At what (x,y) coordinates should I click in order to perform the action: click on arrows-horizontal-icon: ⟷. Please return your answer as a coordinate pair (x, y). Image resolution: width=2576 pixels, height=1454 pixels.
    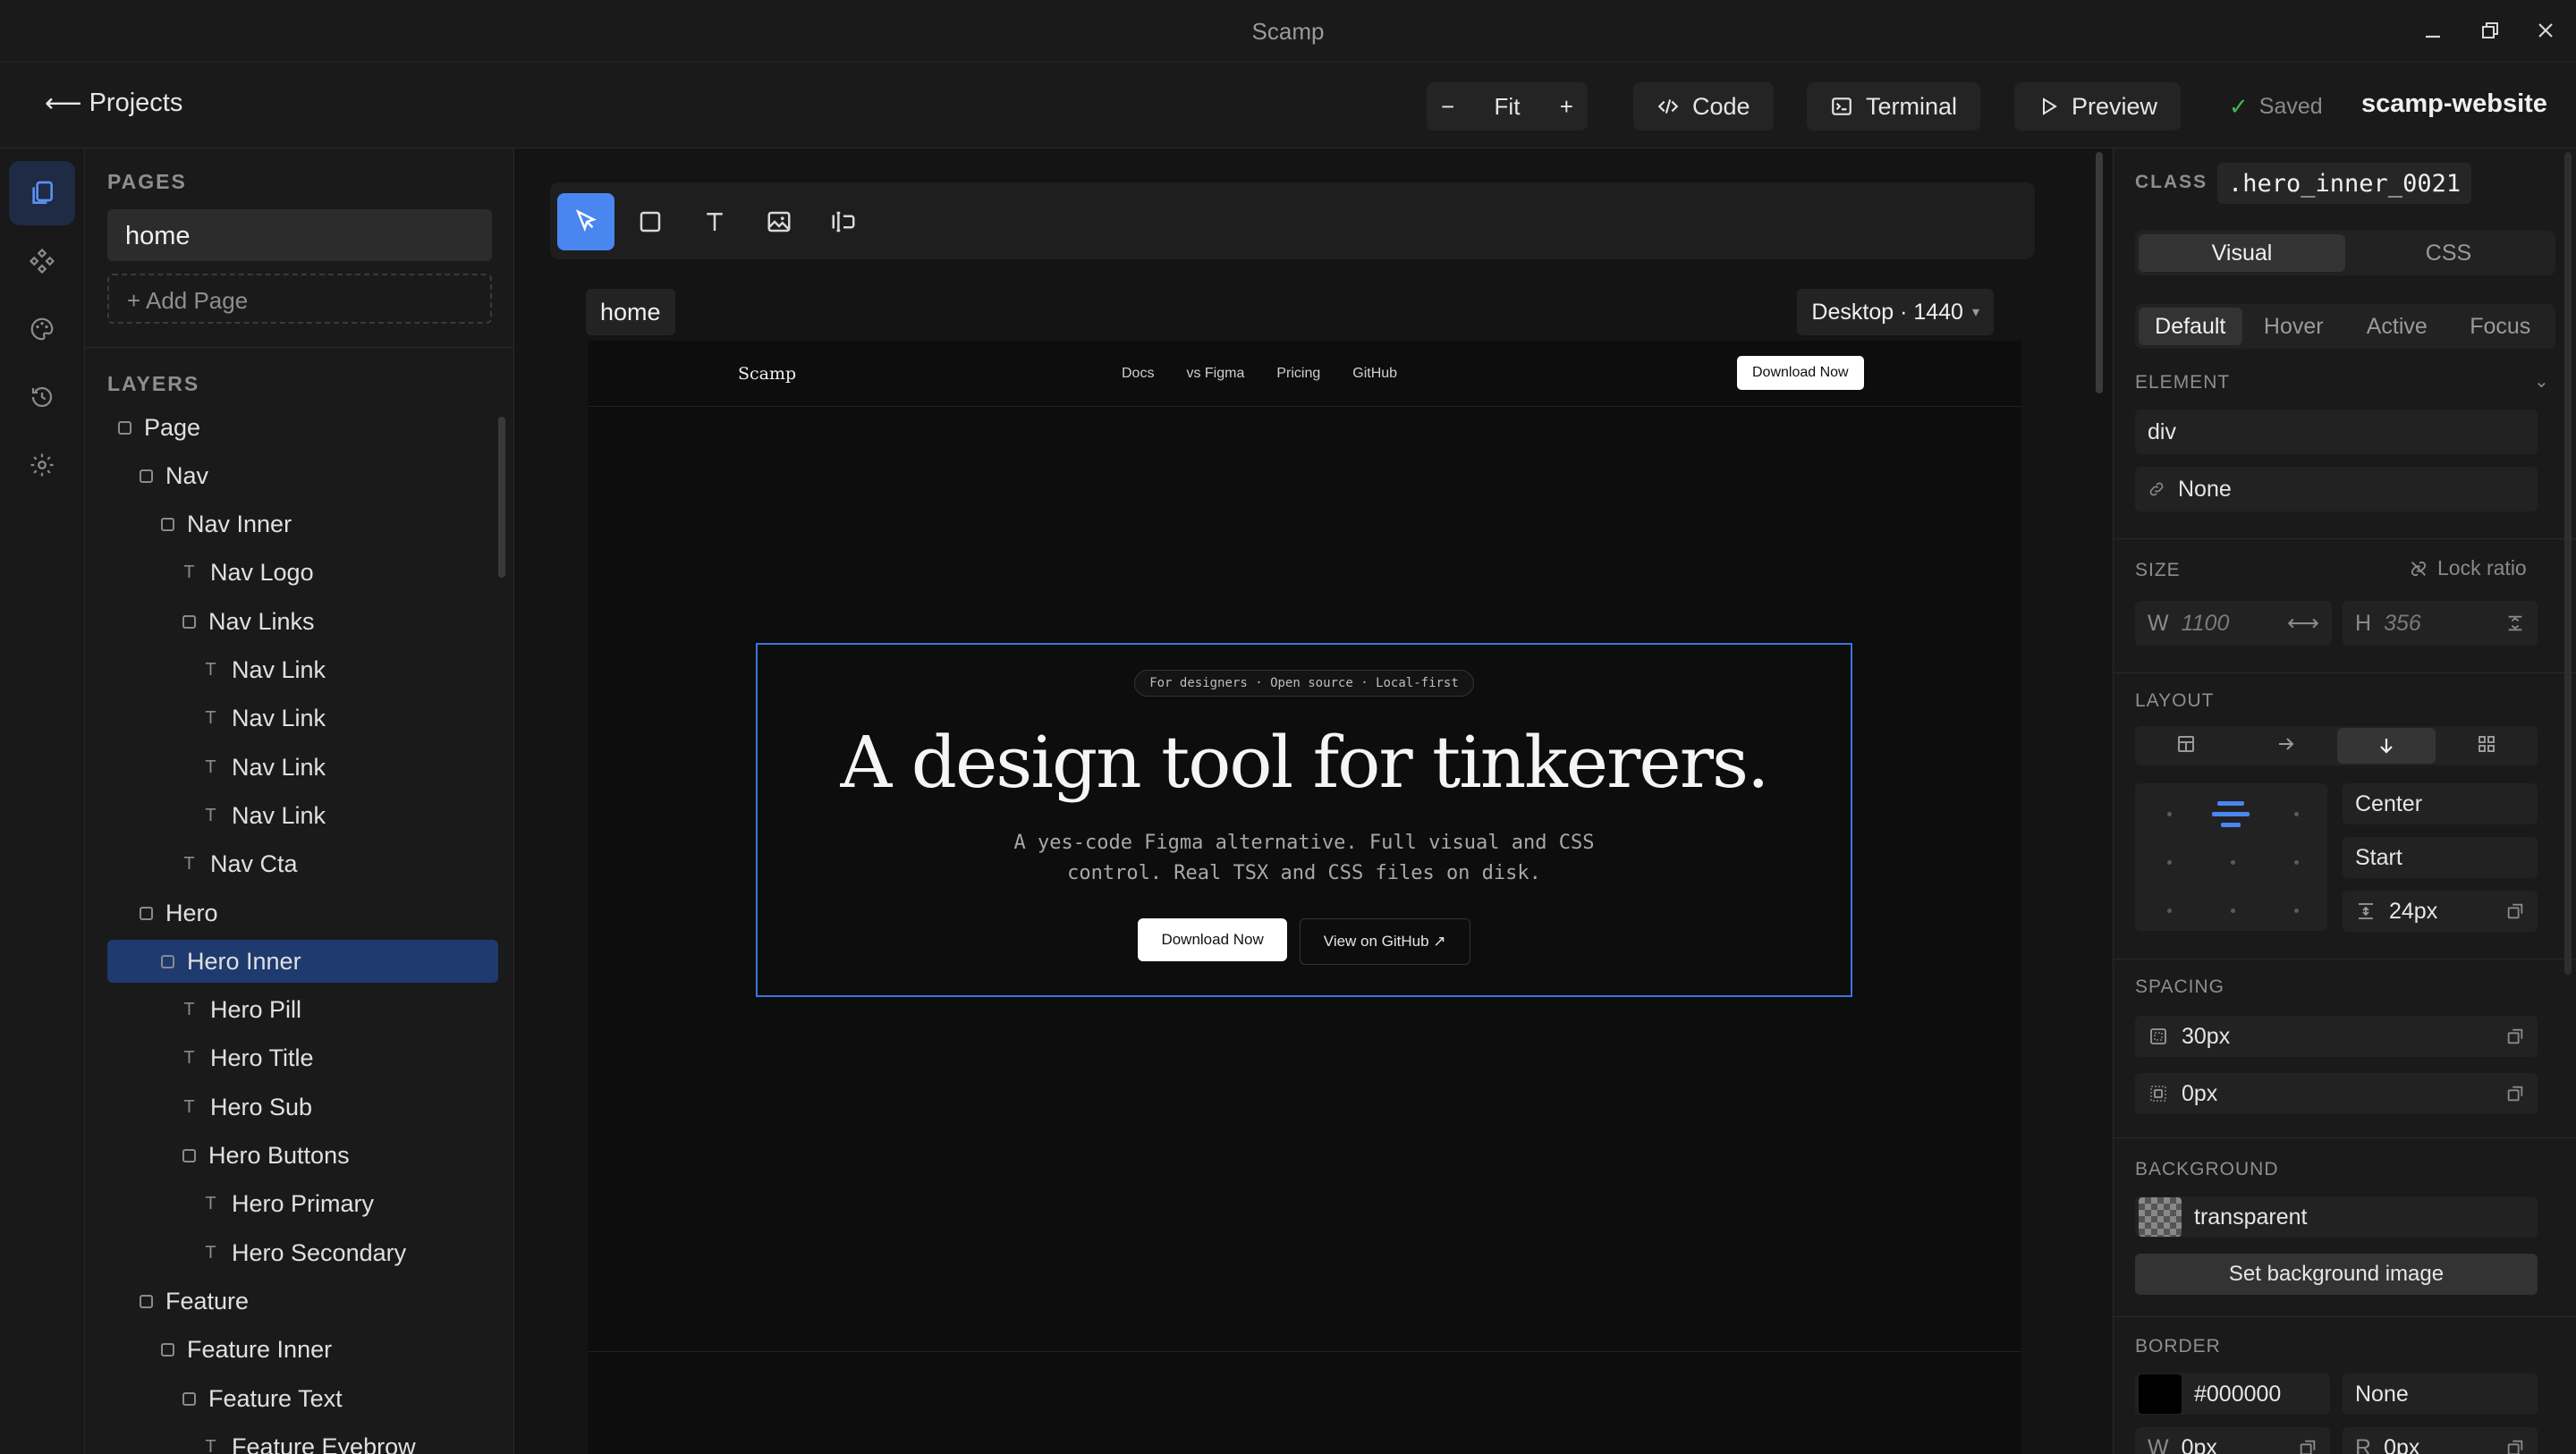
    Looking at the image, I should click on (2303, 624).